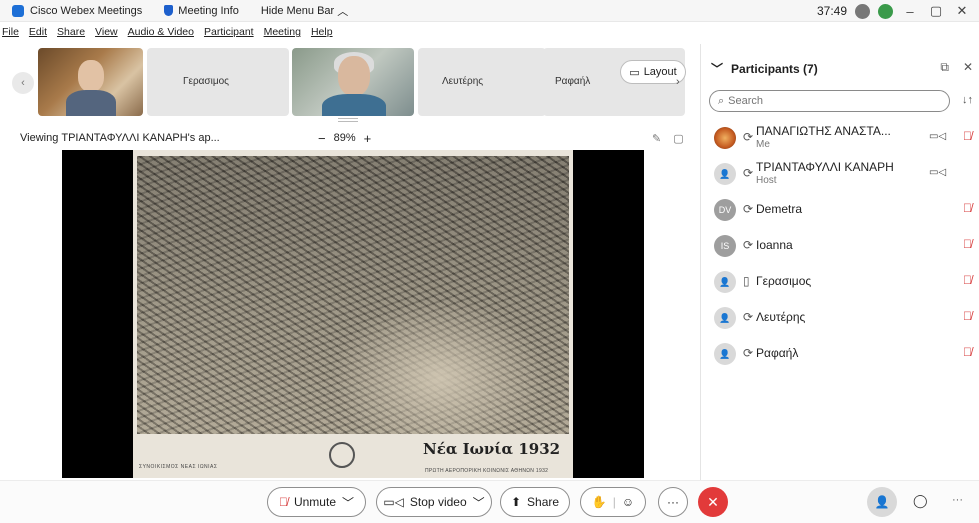  I want to click on participant-row: IS ⟳ Ioanna 🎙̸, so click(840, 246).